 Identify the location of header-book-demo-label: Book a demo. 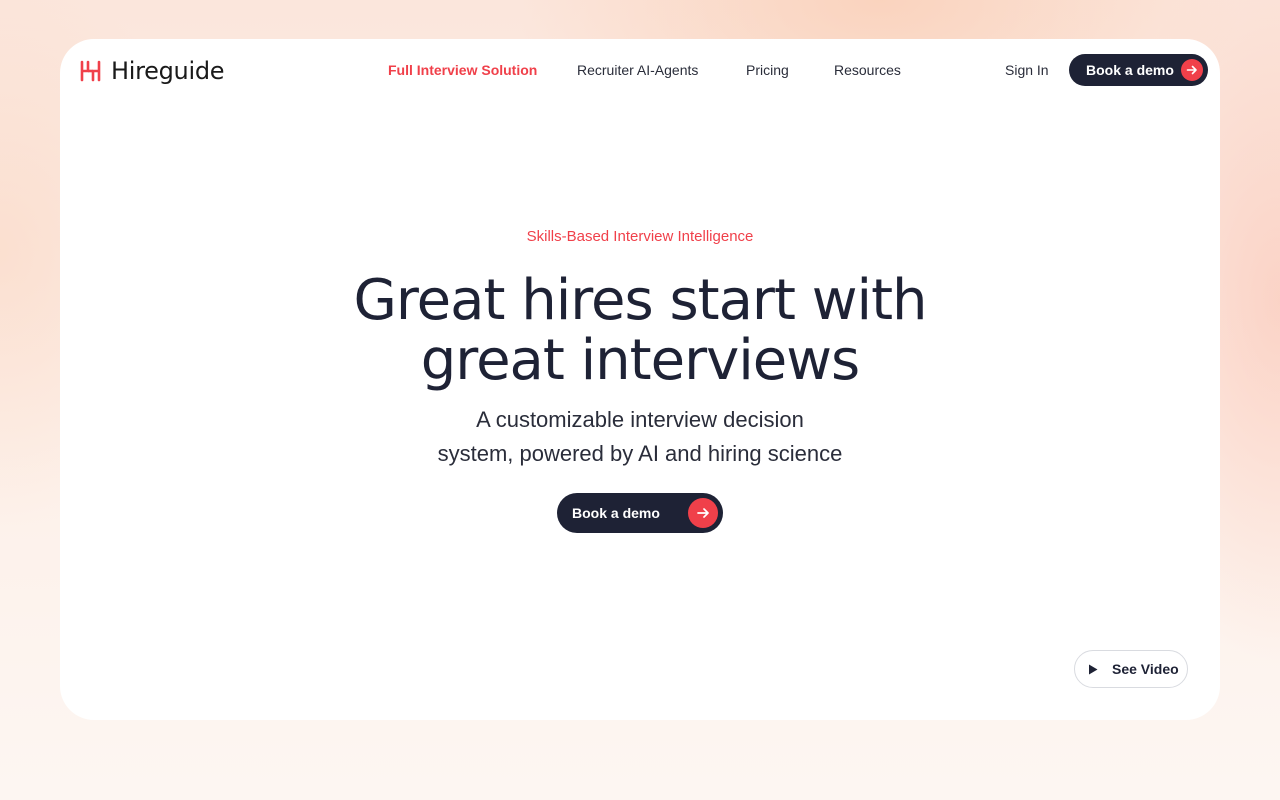
(1130, 70).